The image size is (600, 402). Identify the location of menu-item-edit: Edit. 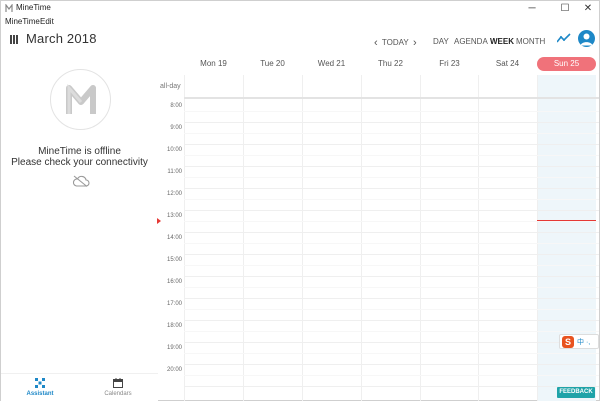
(47, 21).